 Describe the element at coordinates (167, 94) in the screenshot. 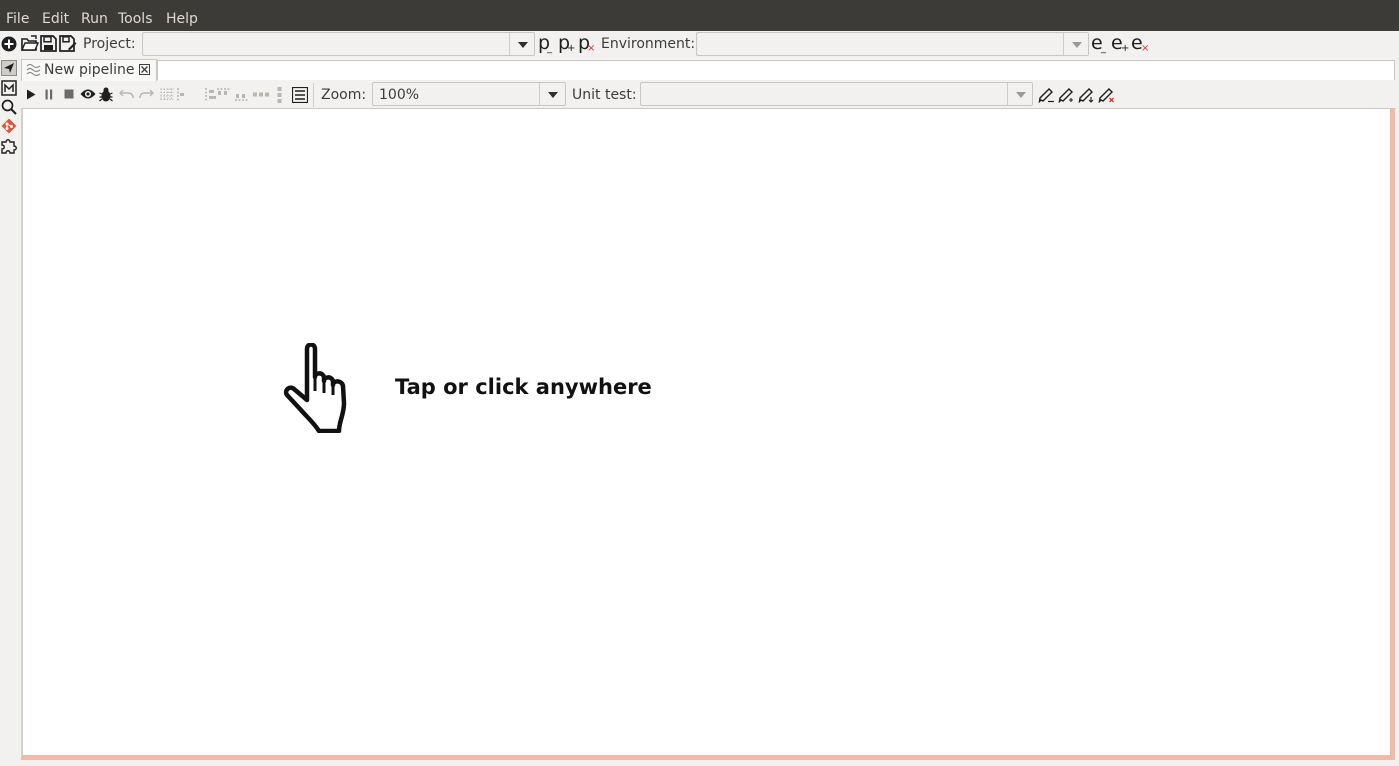

I see `snap-to-grid-icon` at that location.